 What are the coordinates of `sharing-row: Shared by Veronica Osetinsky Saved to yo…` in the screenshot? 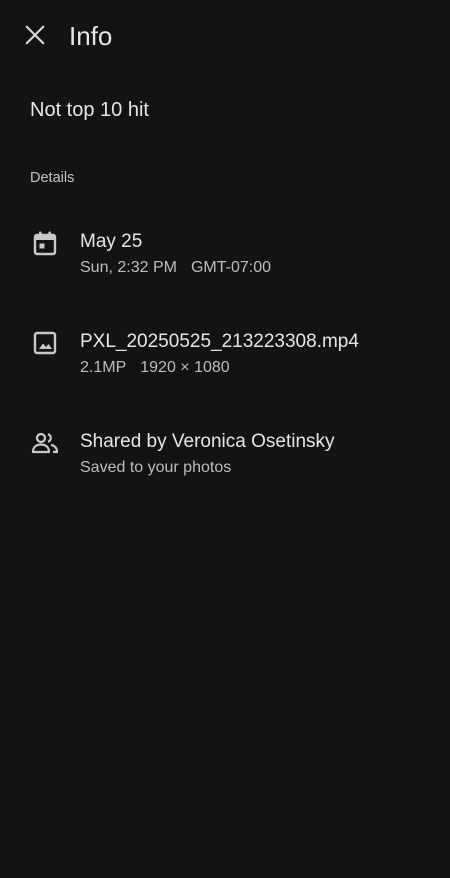 It's located at (225, 461).